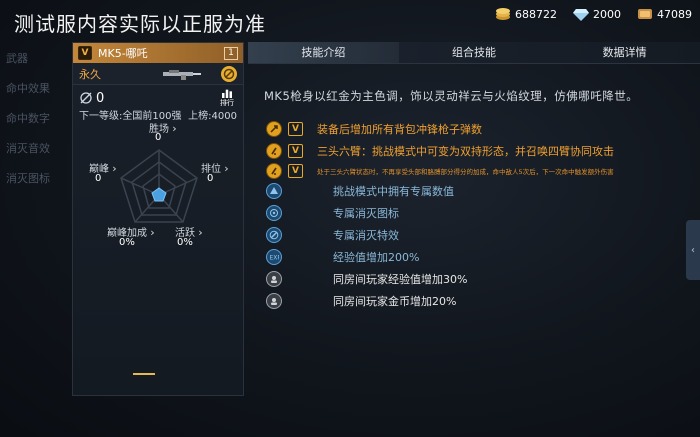  Describe the element at coordinates (323, 52) in the screenshot. I see `tab-skill-intro: 技能介绍` at that location.